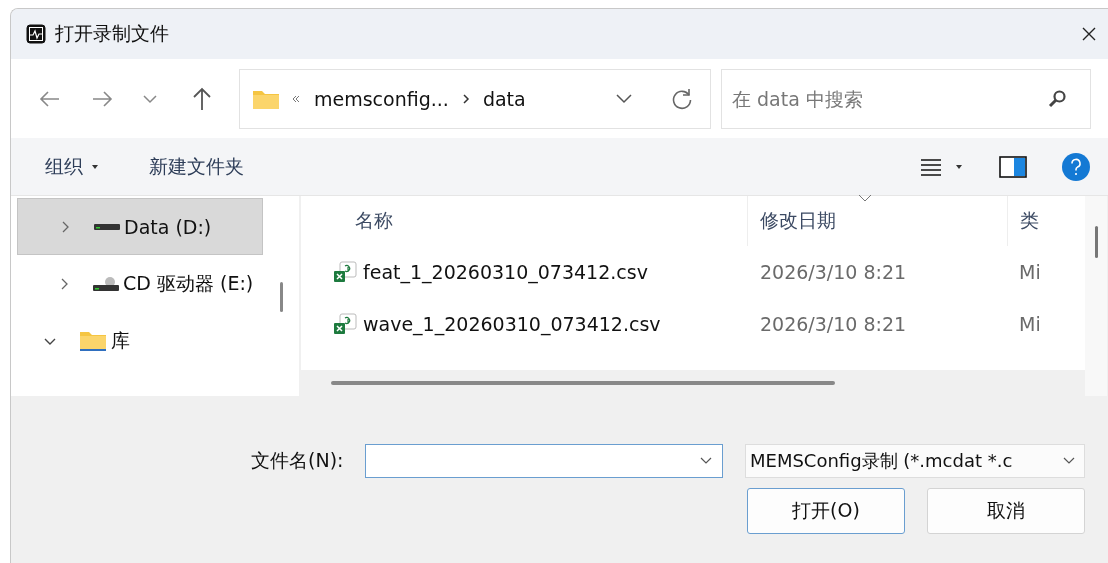 This screenshot has width=1108, height=563. I want to click on file-name-field, so click(544, 461).